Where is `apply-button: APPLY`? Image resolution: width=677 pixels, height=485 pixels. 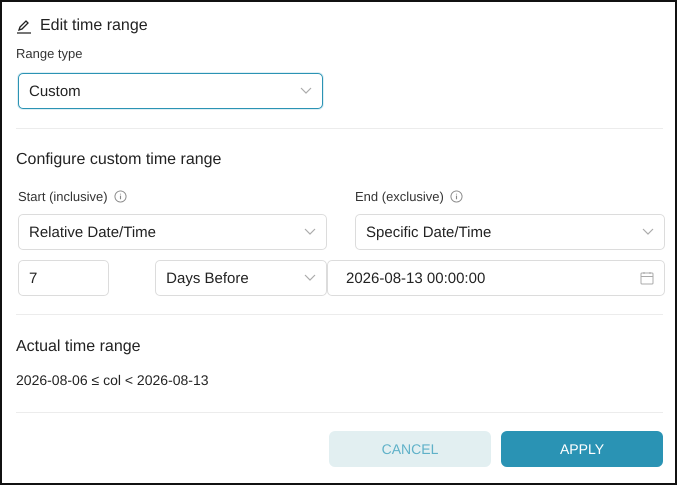
apply-button: APPLY is located at coordinates (582, 449).